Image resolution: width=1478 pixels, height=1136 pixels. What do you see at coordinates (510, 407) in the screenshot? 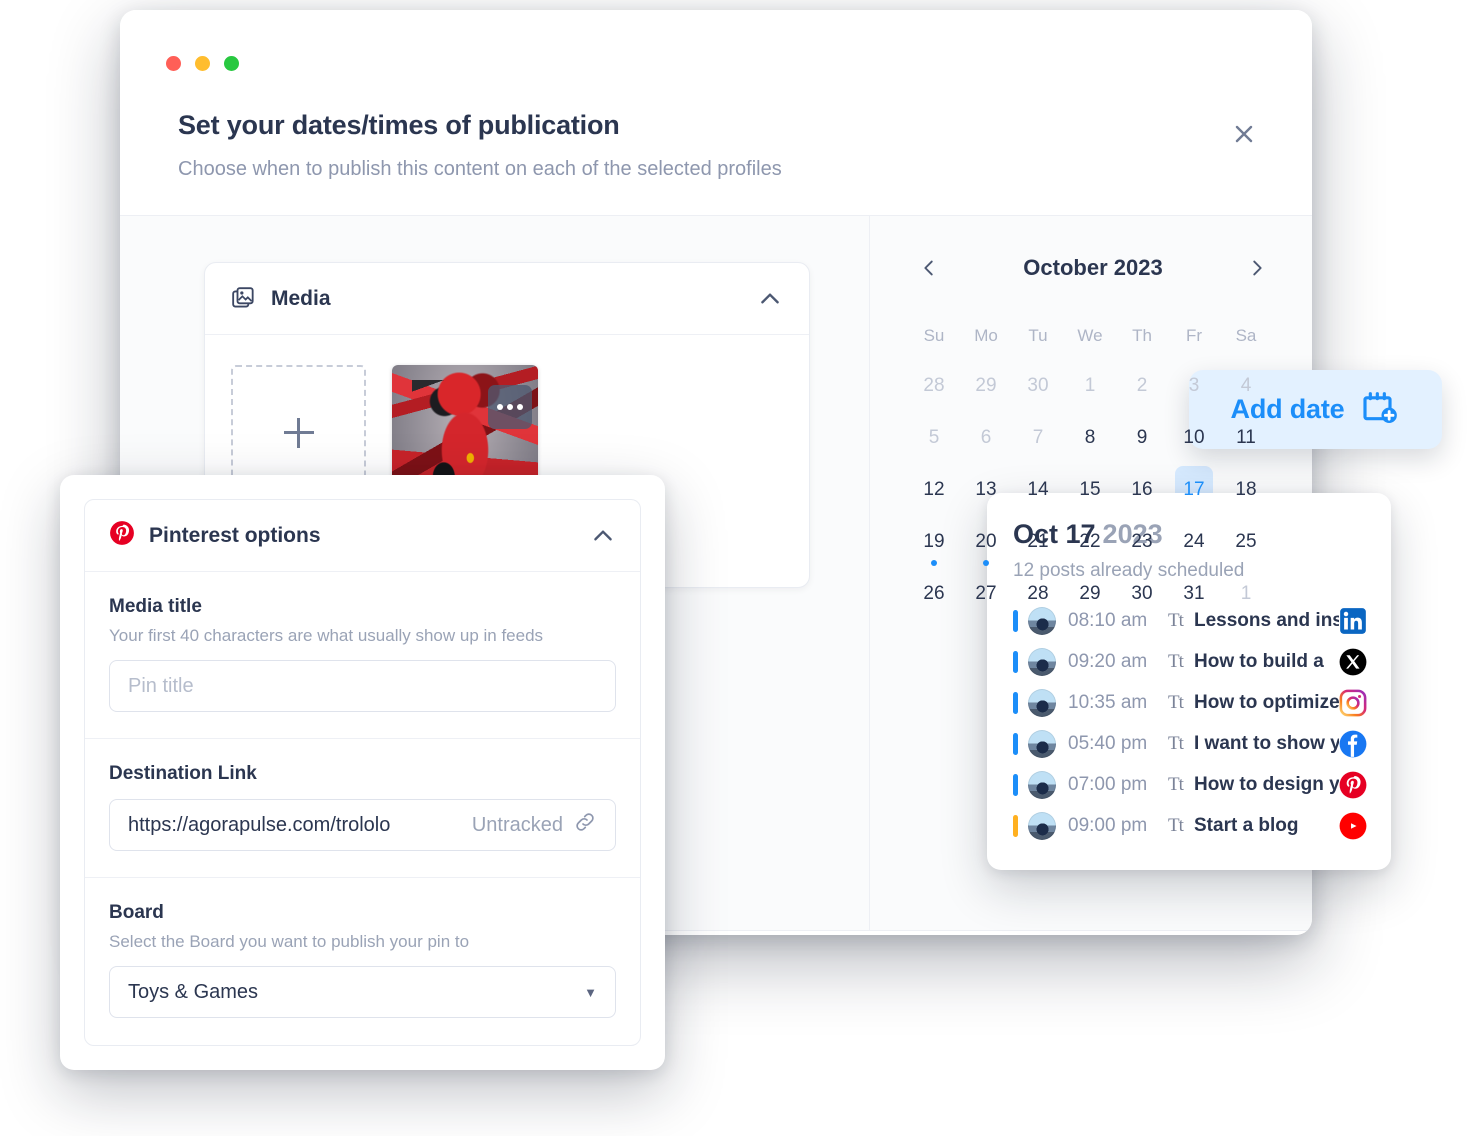
I see `ellipsis-icon` at bounding box center [510, 407].